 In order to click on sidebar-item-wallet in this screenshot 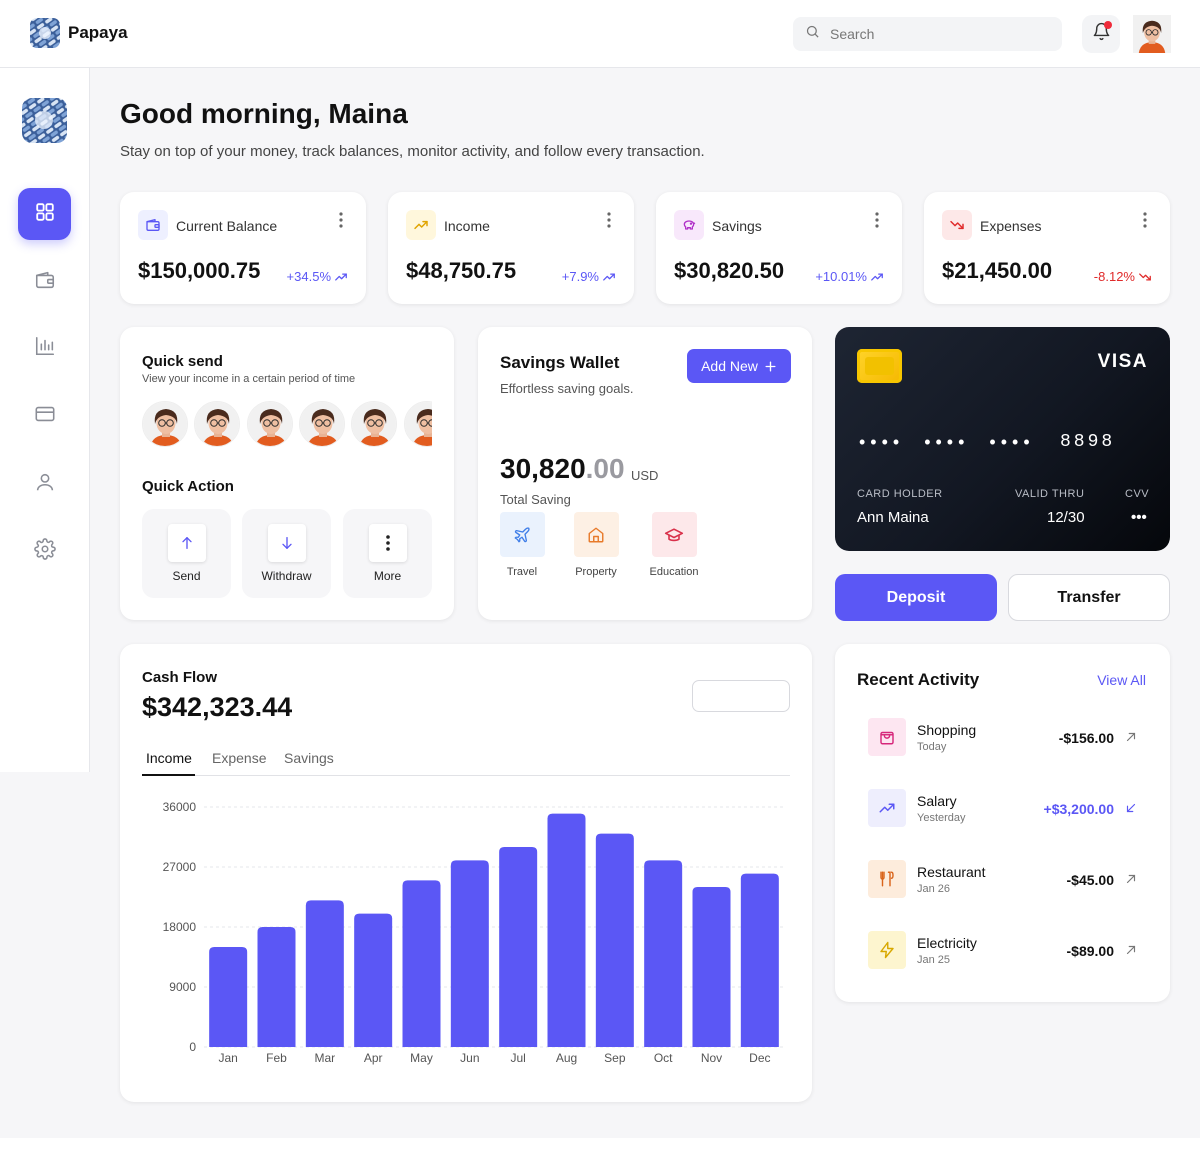, I will do `click(44, 282)`.